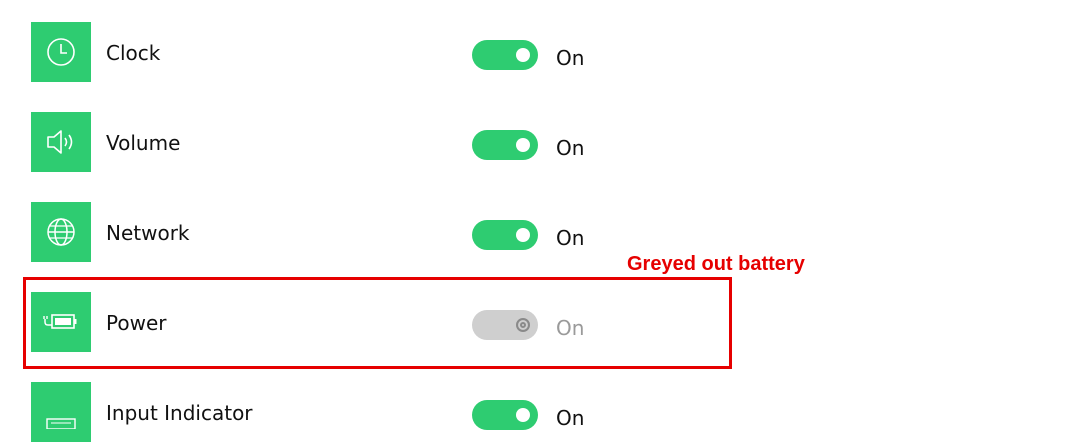 This screenshot has width=1067, height=446. I want to click on setting-row-network: Network On, so click(533, 234).